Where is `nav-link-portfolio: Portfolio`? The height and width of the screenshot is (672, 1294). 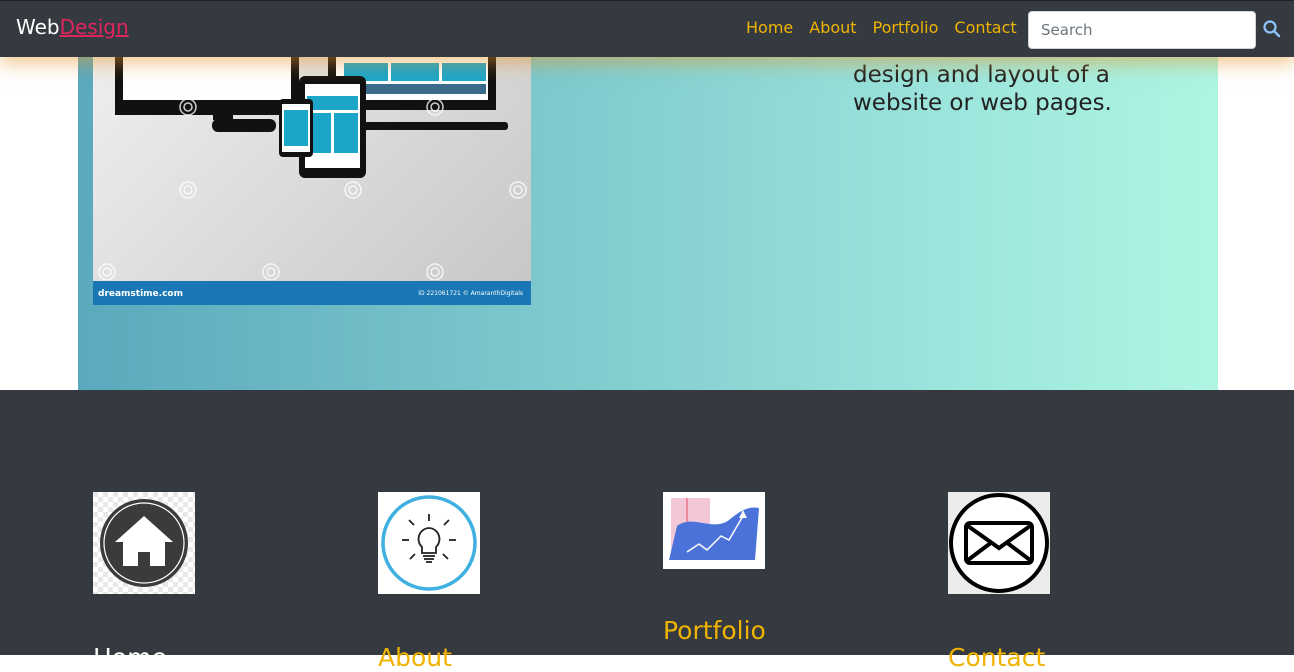 nav-link-portfolio: Portfolio is located at coordinates (906, 27).